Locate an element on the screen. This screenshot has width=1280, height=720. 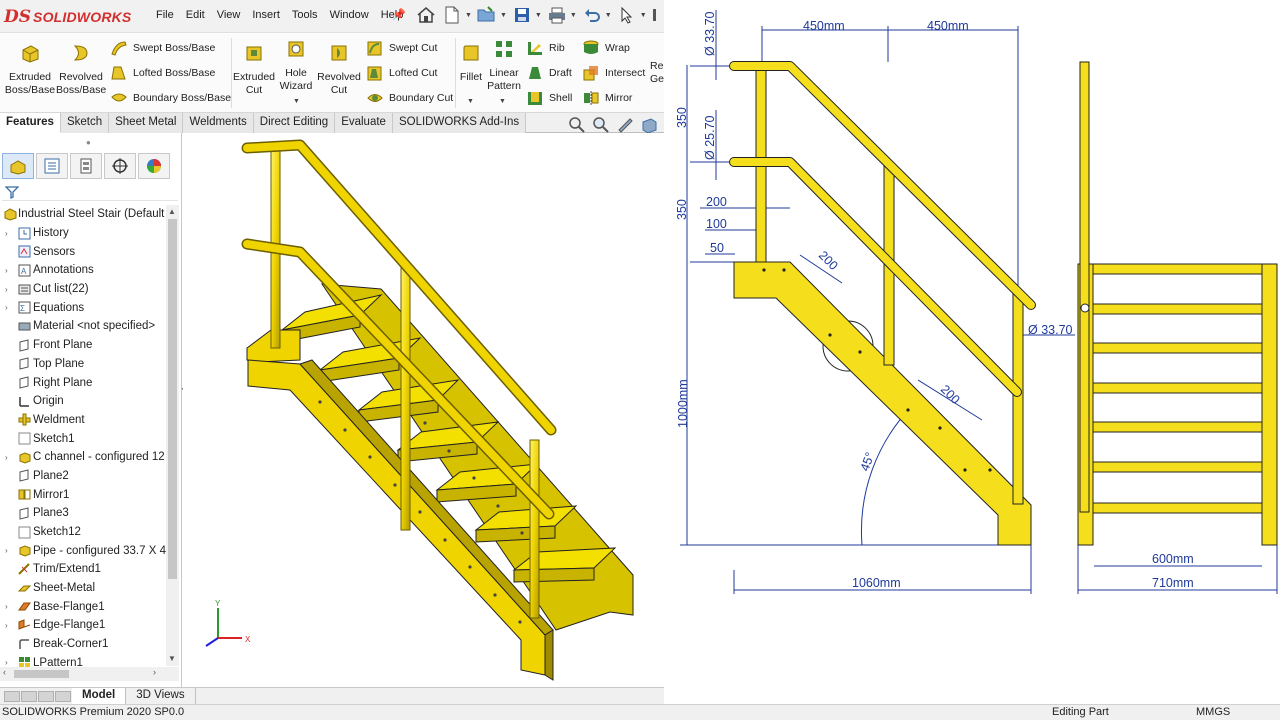
draft-button: Draft is located at coordinates (549, 73).